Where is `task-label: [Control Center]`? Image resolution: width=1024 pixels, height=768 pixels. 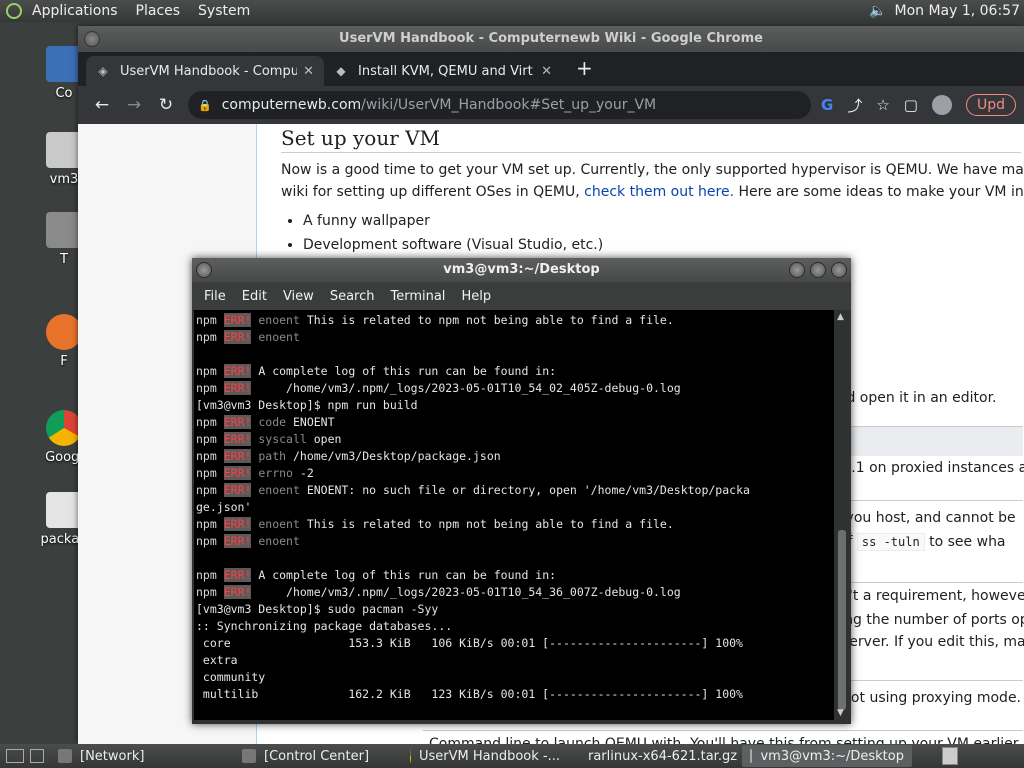 task-label: [Control Center] is located at coordinates (317, 756).